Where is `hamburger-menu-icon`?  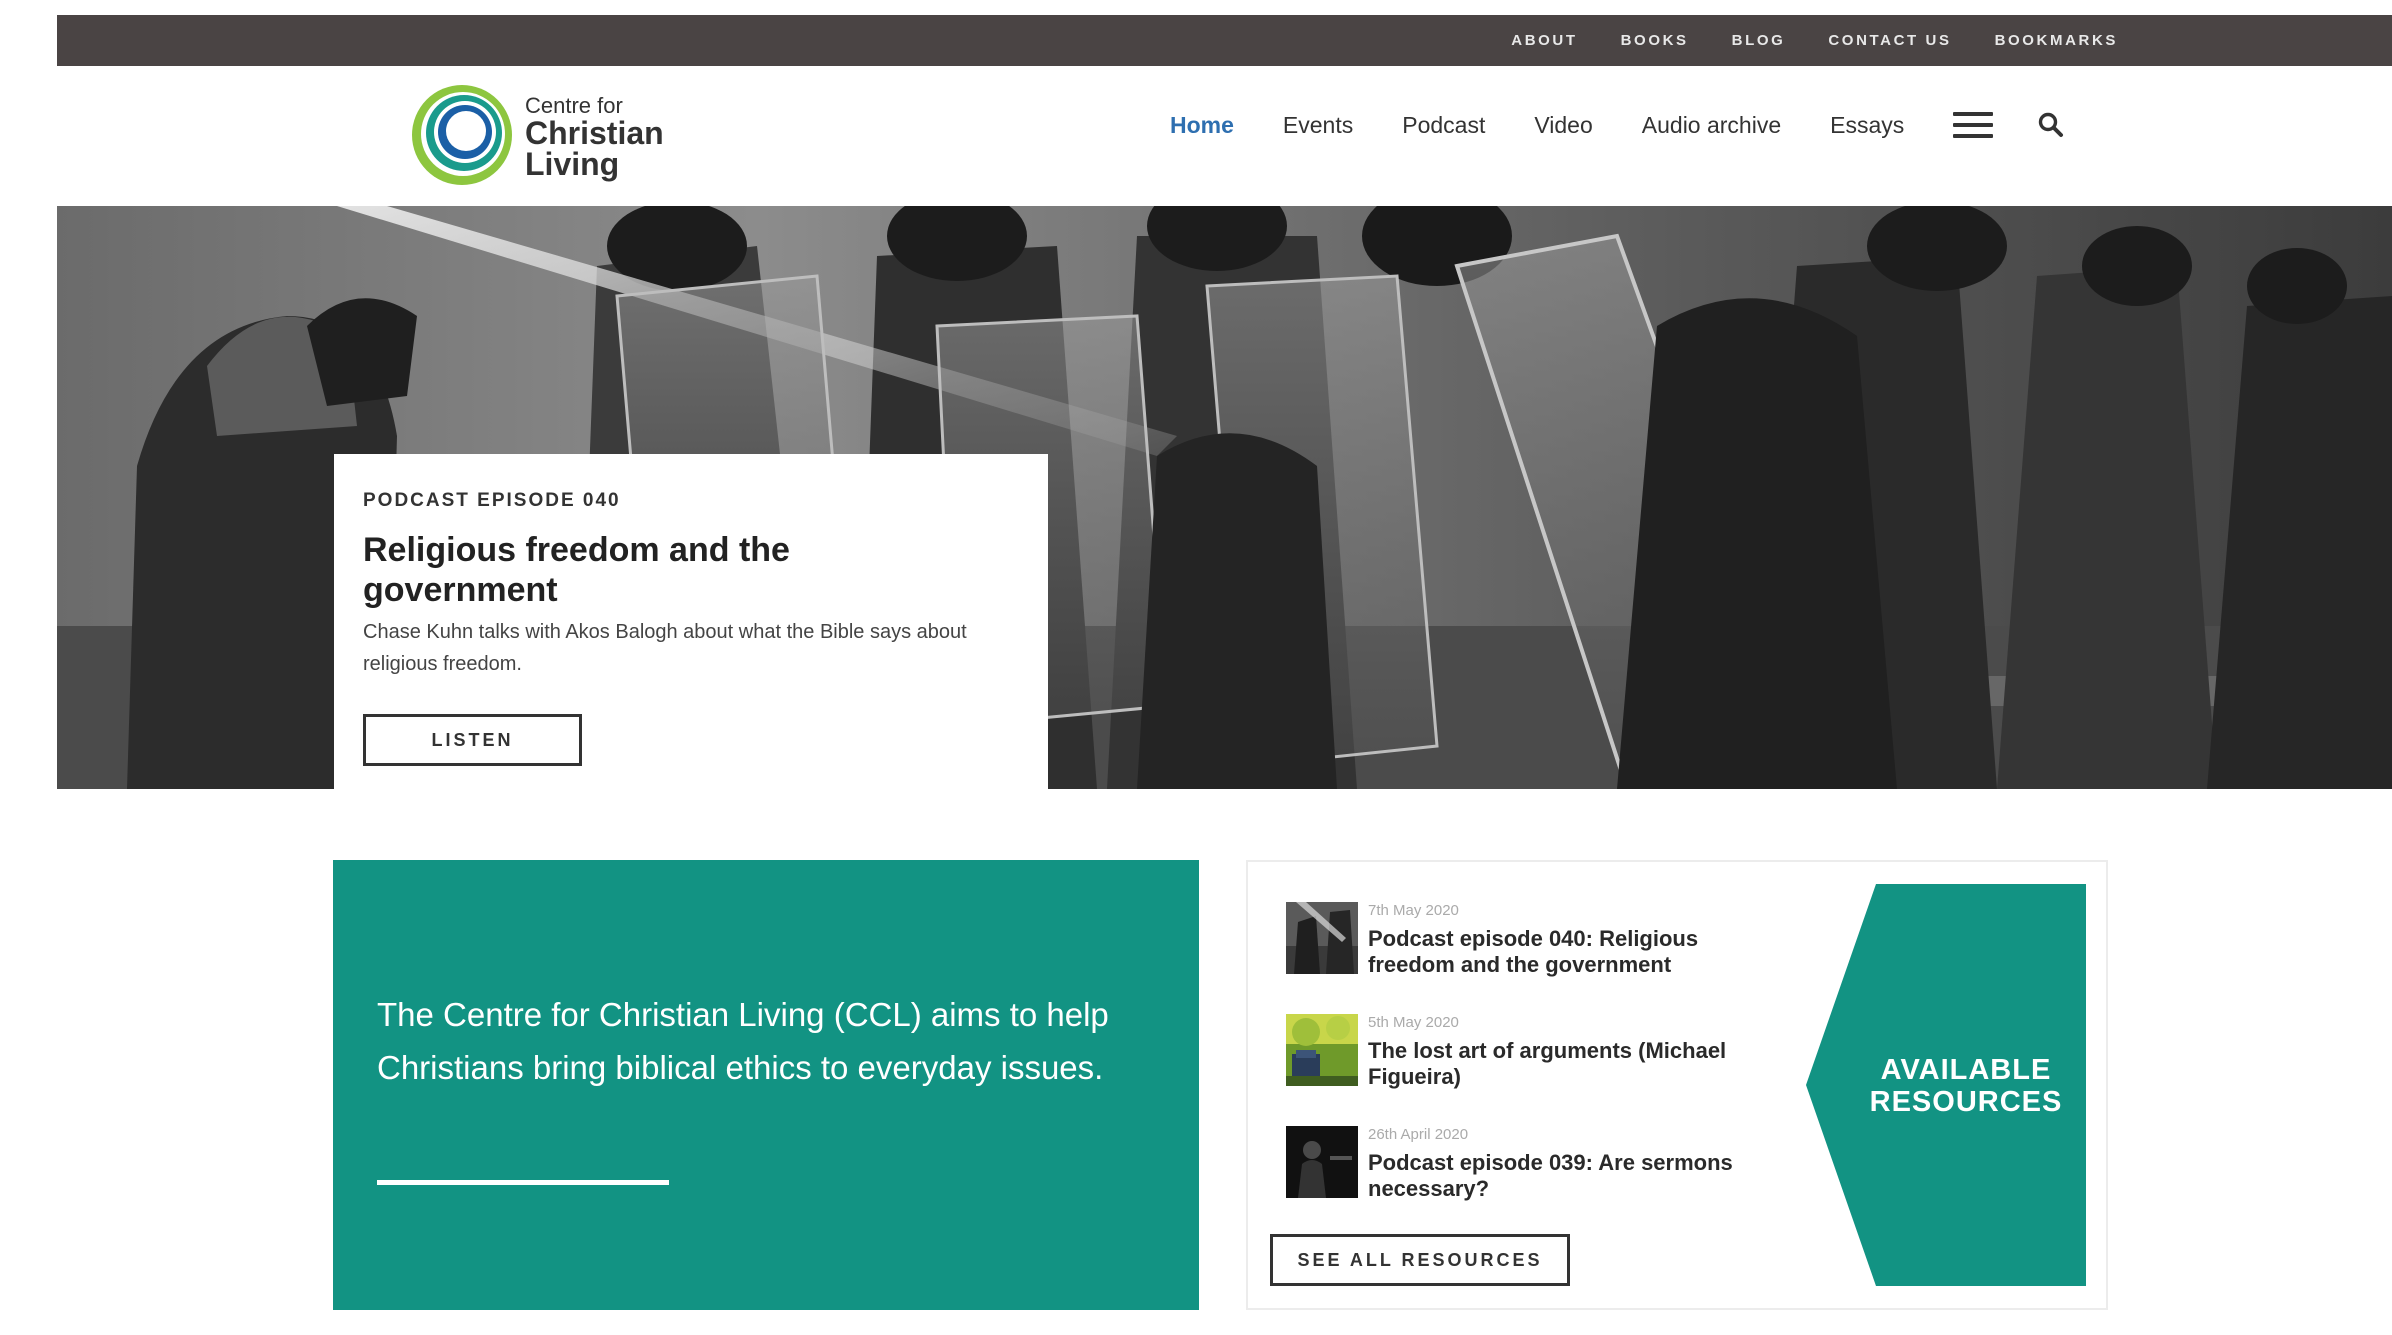
hamburger-menu-icon is located at coordinates (1973, 125).